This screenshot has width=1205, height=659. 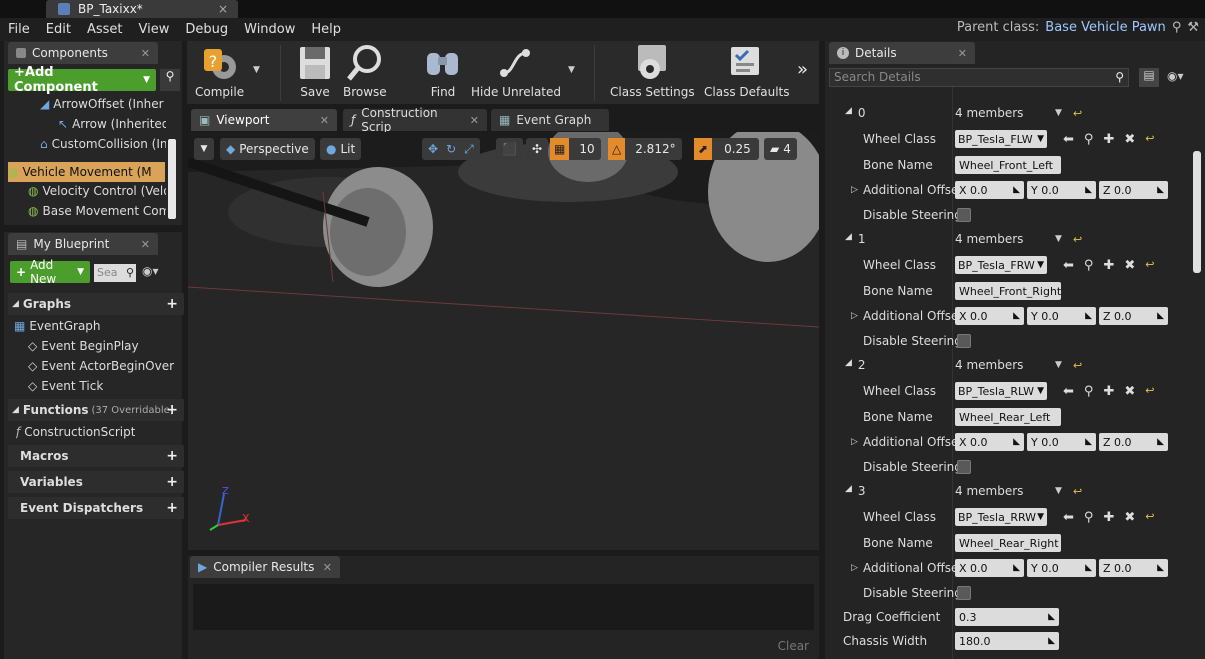 What do you see at coordinates (1007, 617) in the screenshot?
I see `drag-coefficient-field: 0.3 ◣` at bounding box center [1007, 617].